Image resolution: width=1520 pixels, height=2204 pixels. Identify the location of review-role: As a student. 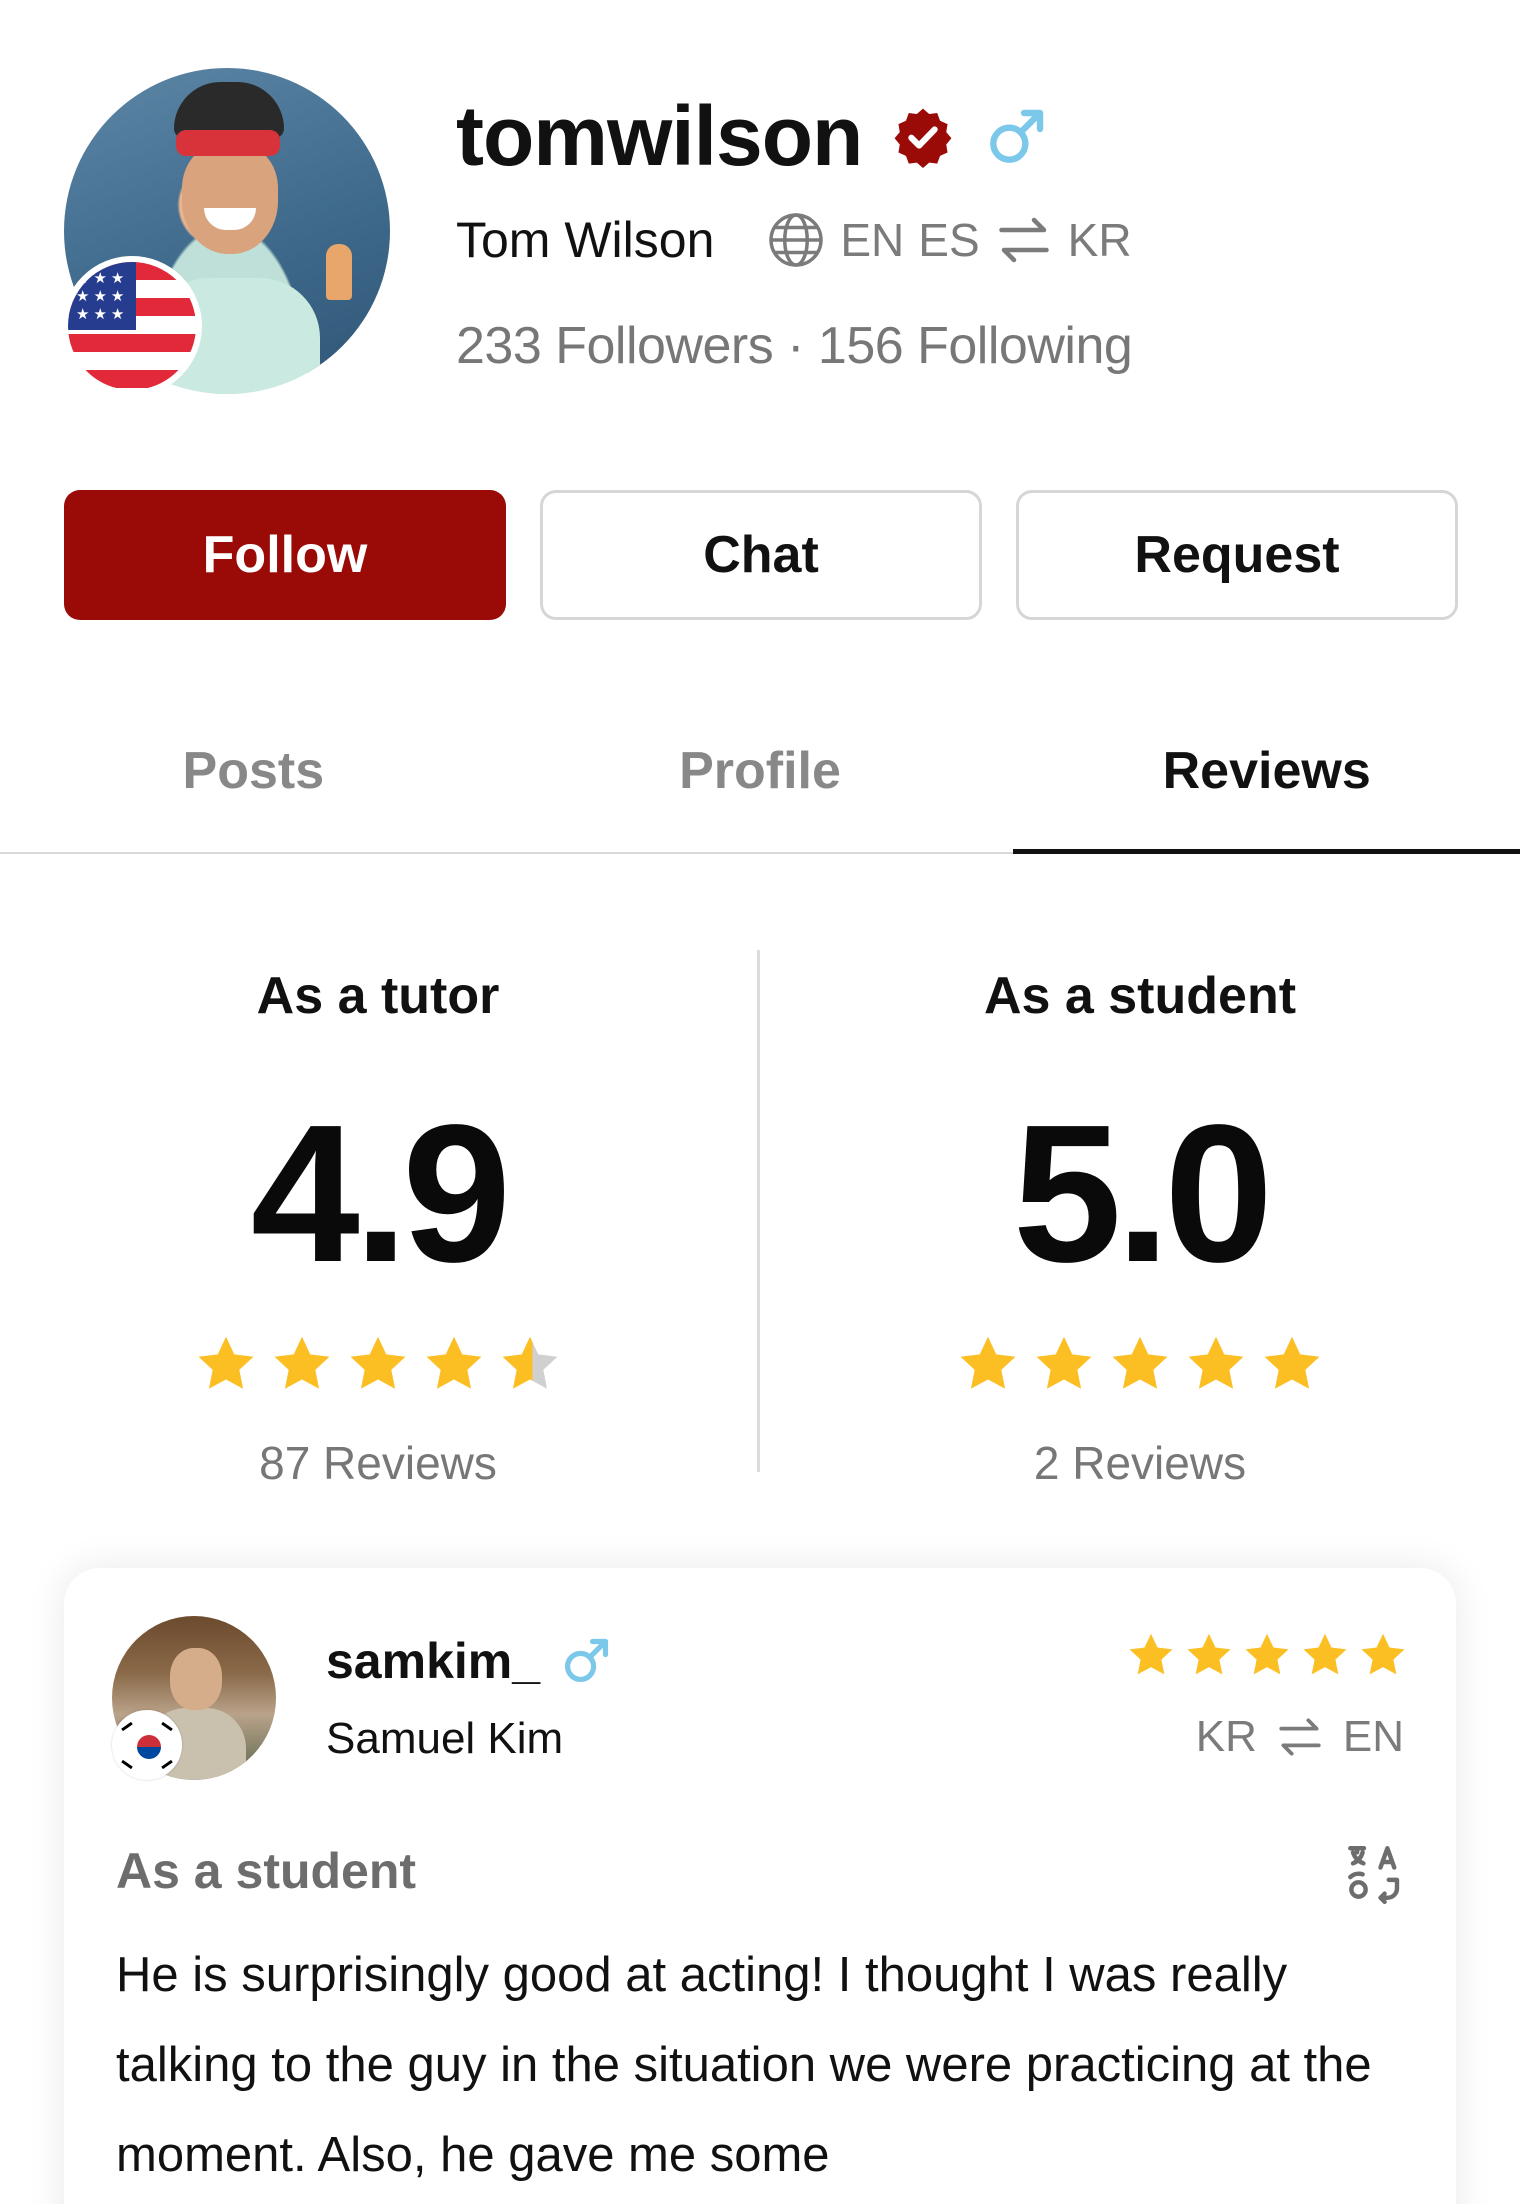
(266, 1871).